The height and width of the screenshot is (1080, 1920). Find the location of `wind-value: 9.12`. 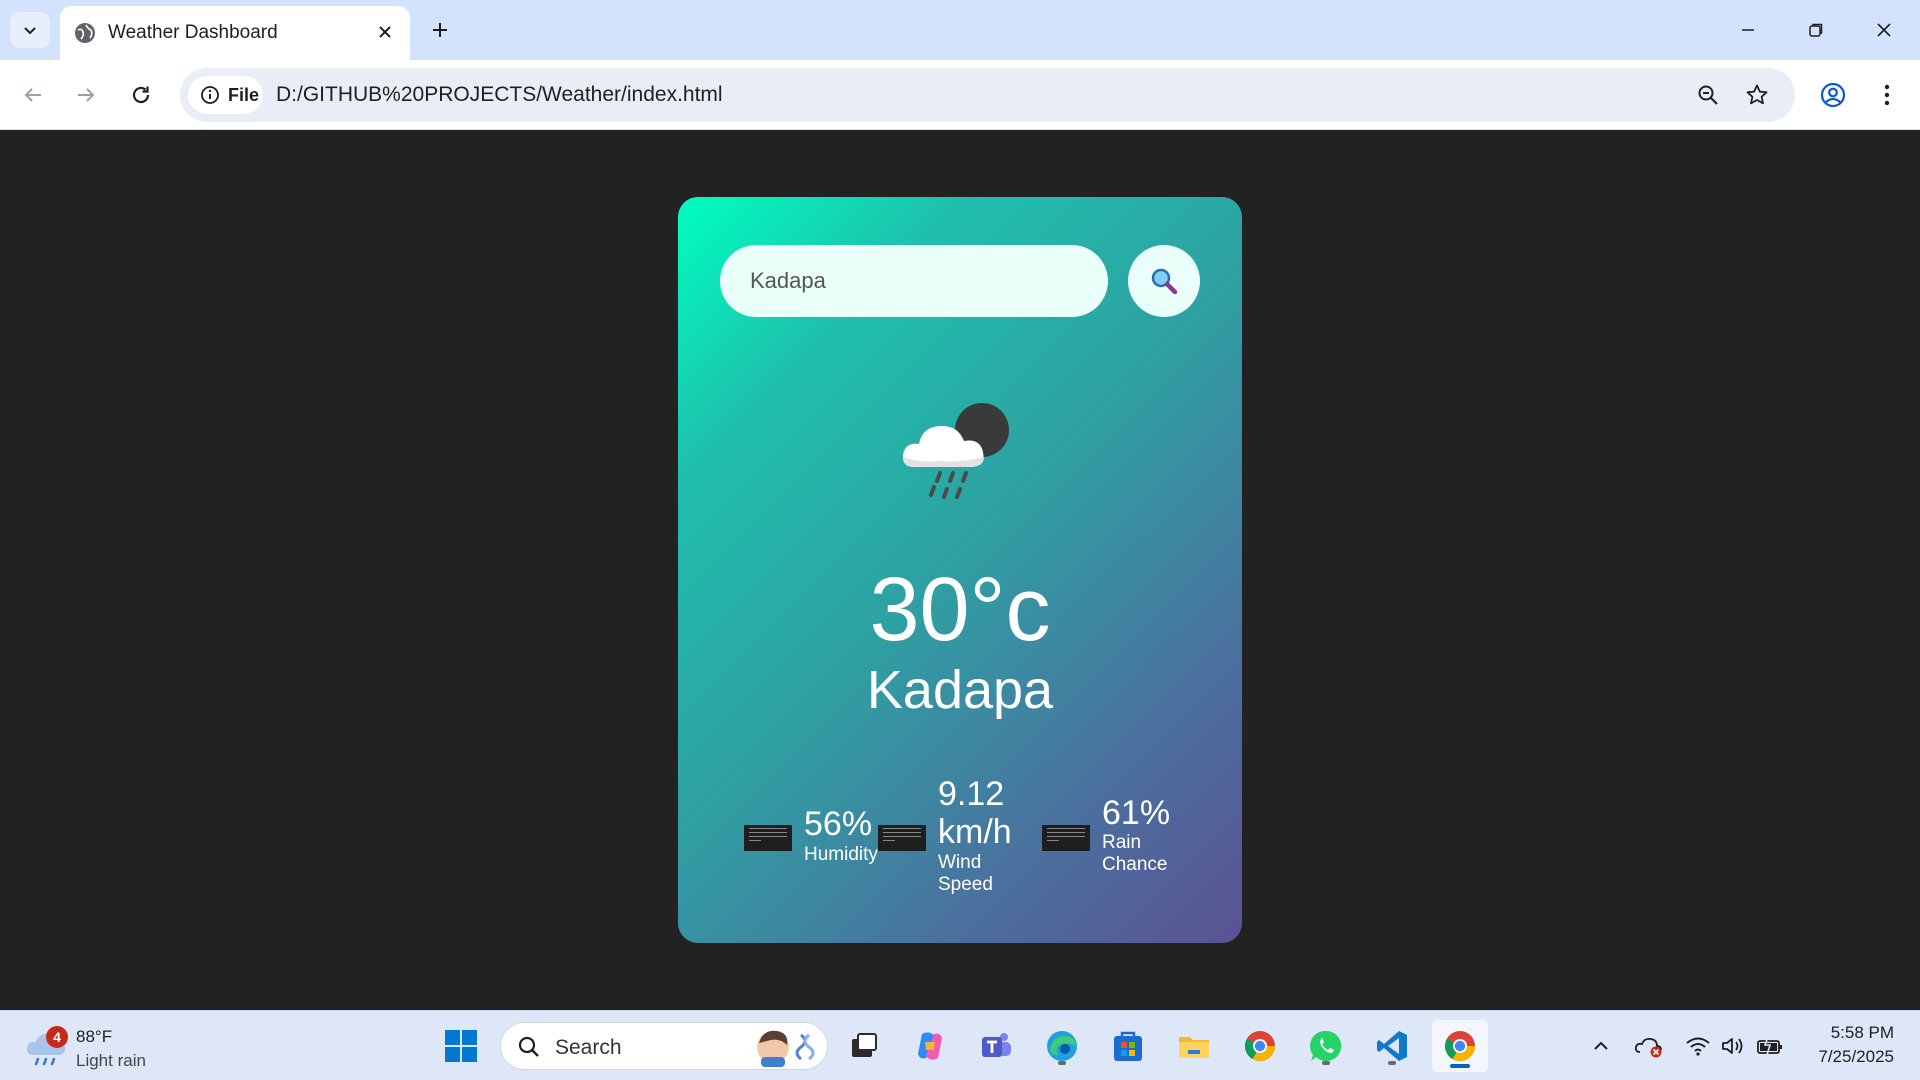

wind-value: 9.12 is located at coordinates (971, 794).